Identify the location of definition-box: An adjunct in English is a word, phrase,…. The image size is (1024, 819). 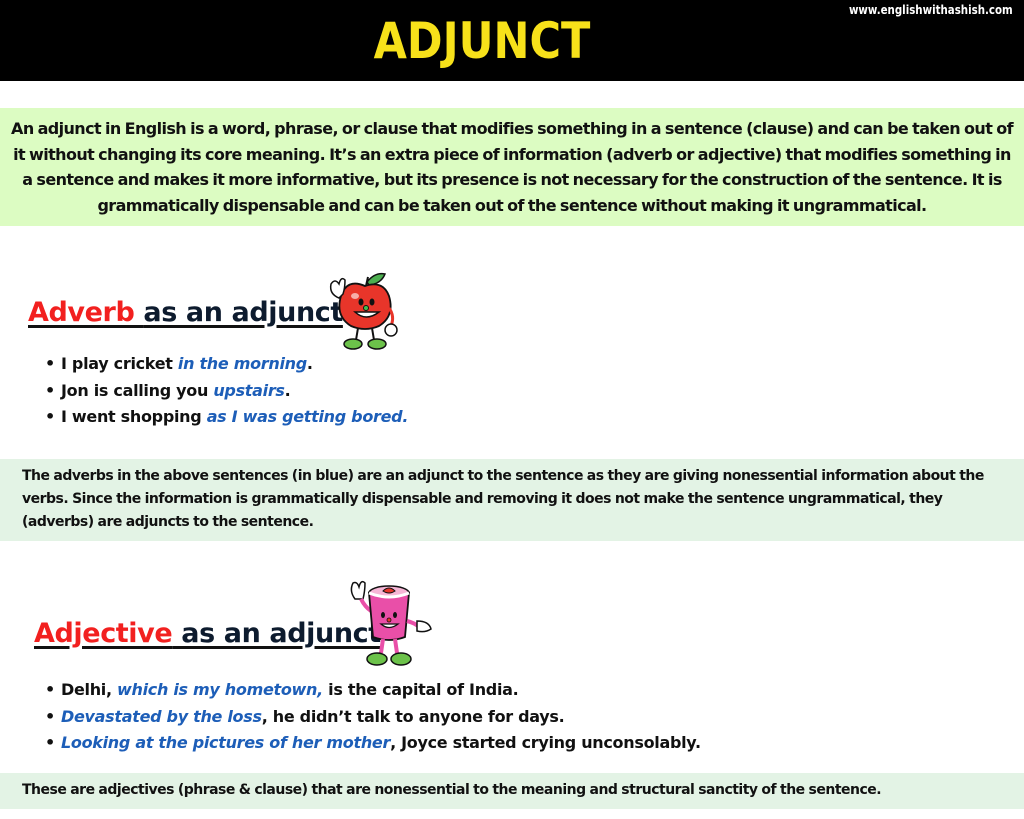
(512, 167).